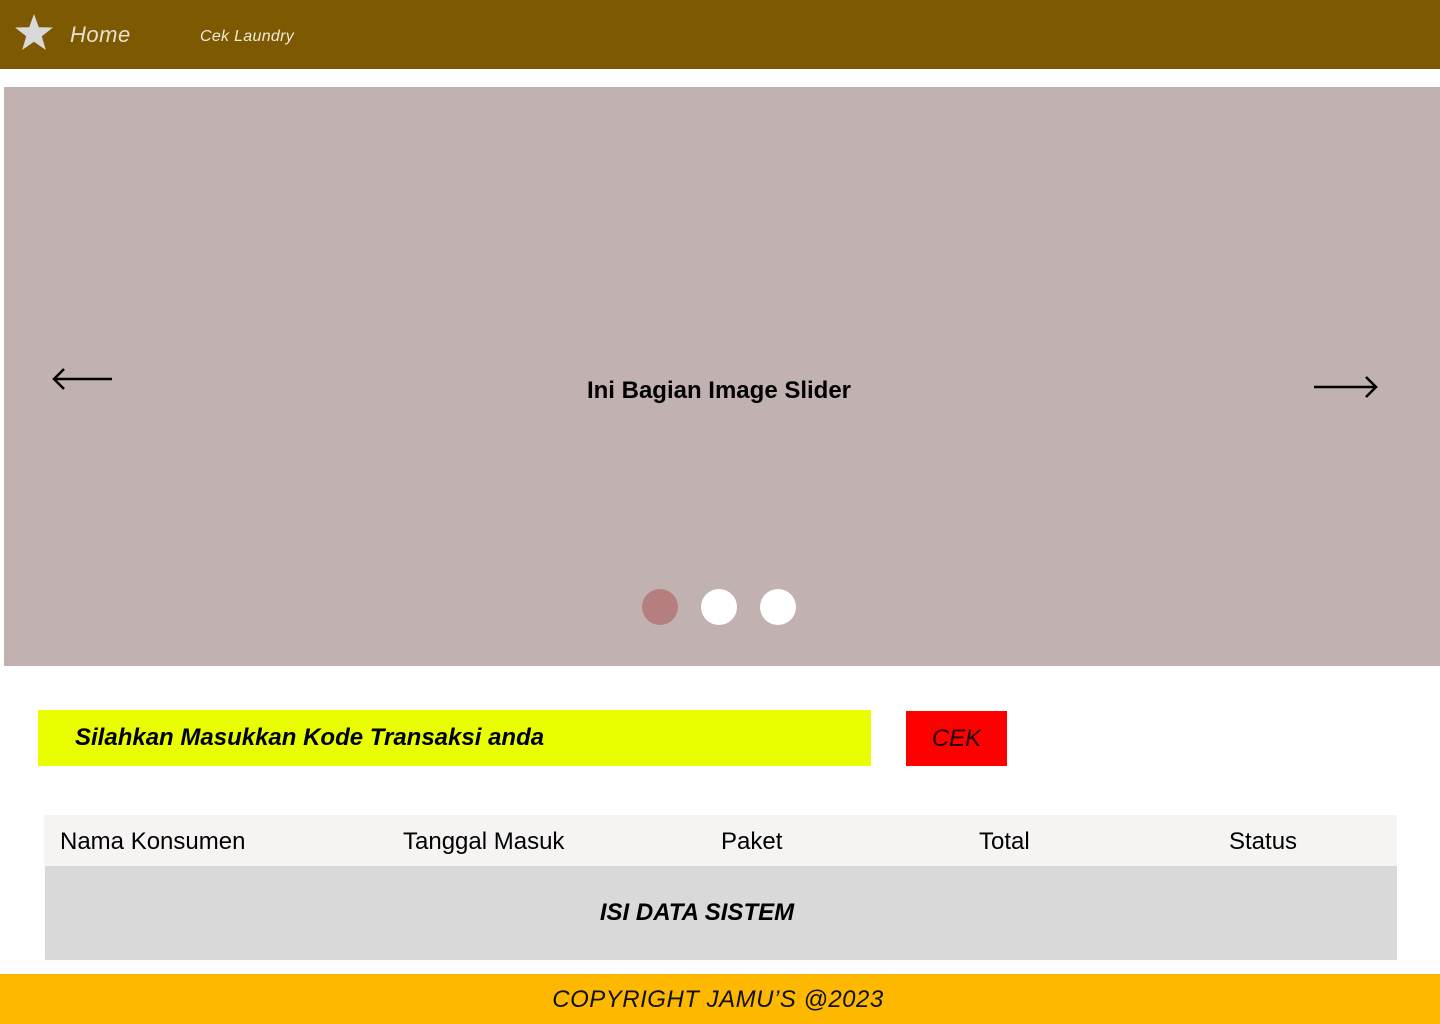  I want to click on copyright-text: COPYRIGHT JAMU’S @2023, so click(718, 999).